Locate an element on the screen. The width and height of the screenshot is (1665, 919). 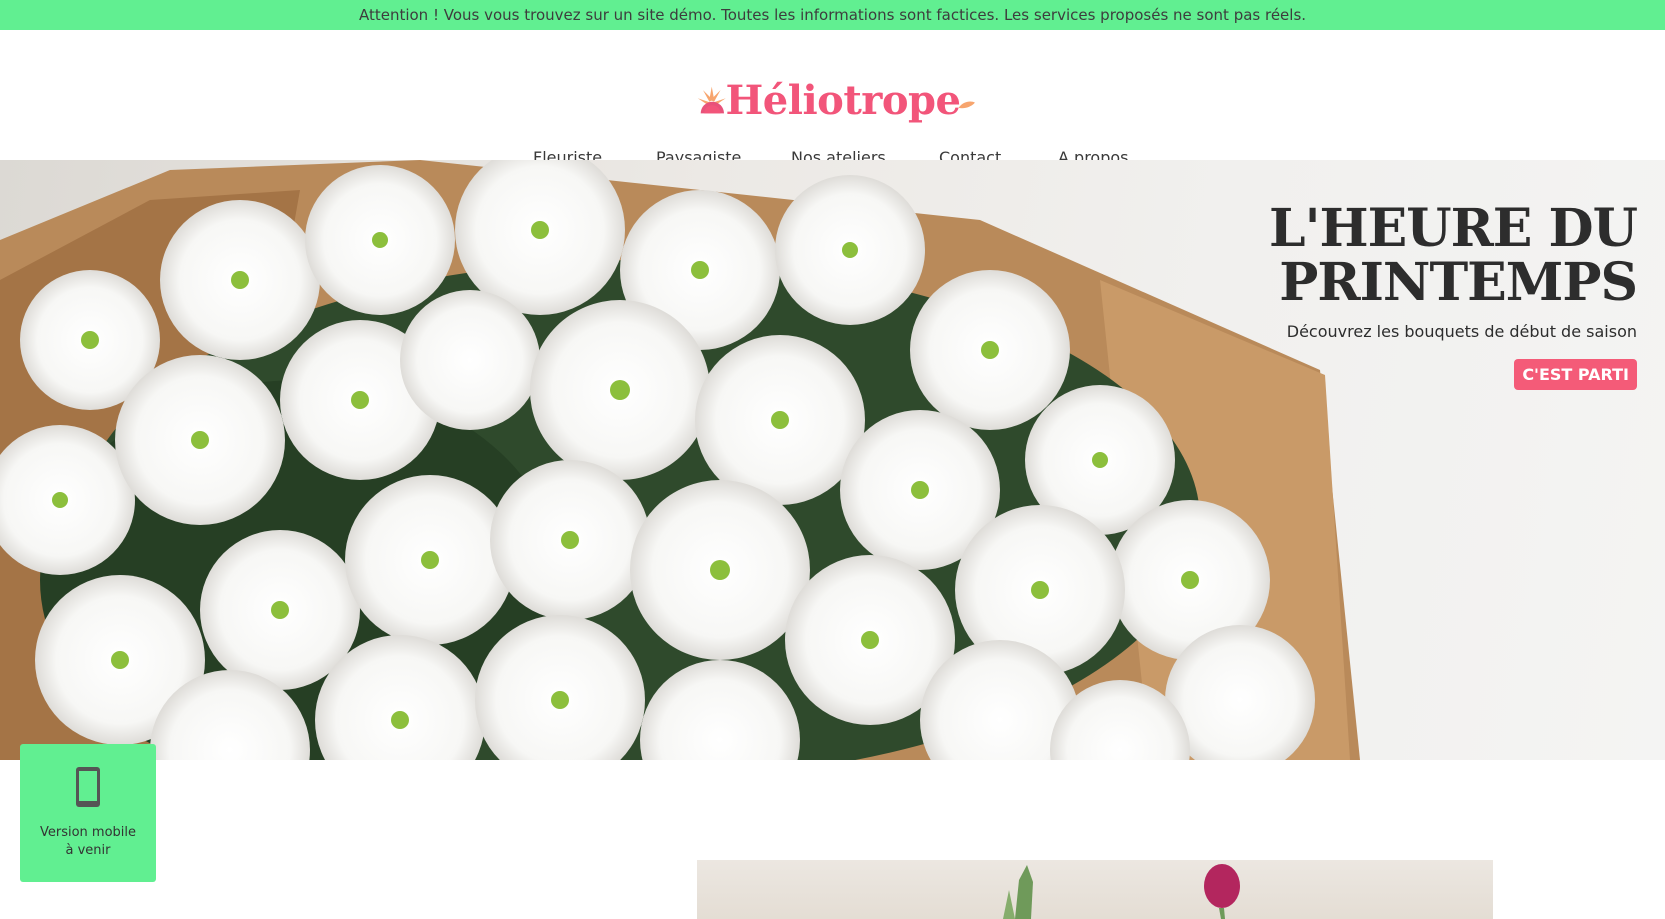
leaf-logo-icon is located at coordinates (967, 105).